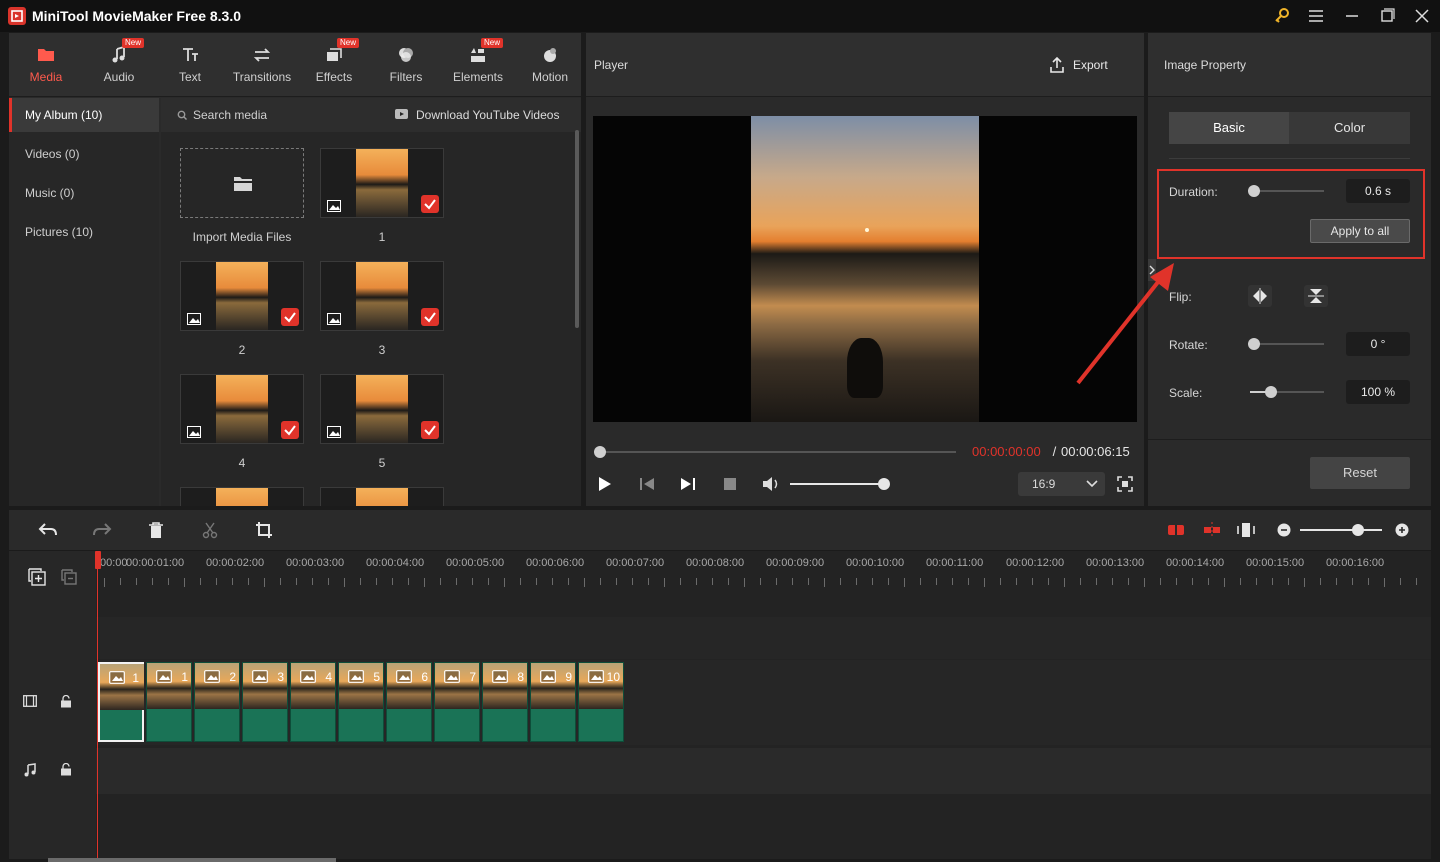 This screenshot has width=1440, height=862. What do you see at coordinates (1402, 530) in the screenshot?
I see `zoom-in-icon` at bounding box center [1402, 530].